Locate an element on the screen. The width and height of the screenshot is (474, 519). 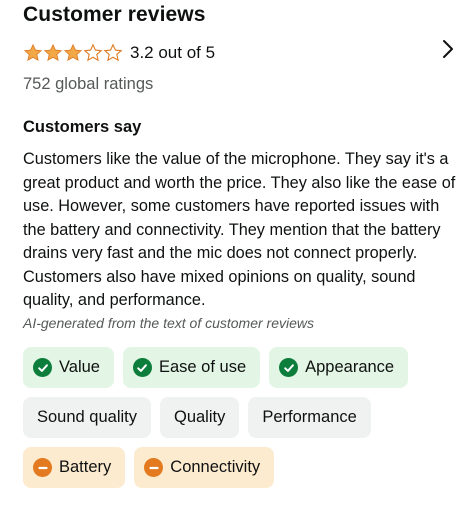
aspect-chip-performance: Performance is located at coordinates (309, 417).